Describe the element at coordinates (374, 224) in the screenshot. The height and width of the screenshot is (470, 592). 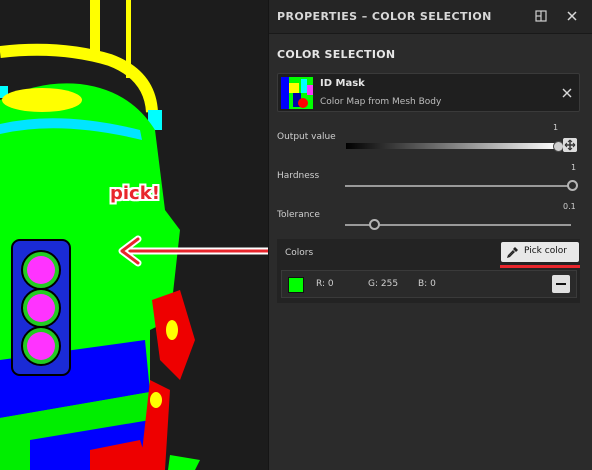
I see `tolerance-slider-handle` at that location.